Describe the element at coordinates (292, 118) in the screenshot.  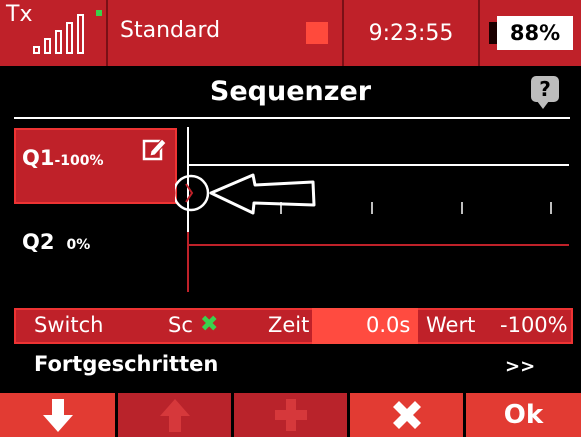
I see `title-divider` at that location.